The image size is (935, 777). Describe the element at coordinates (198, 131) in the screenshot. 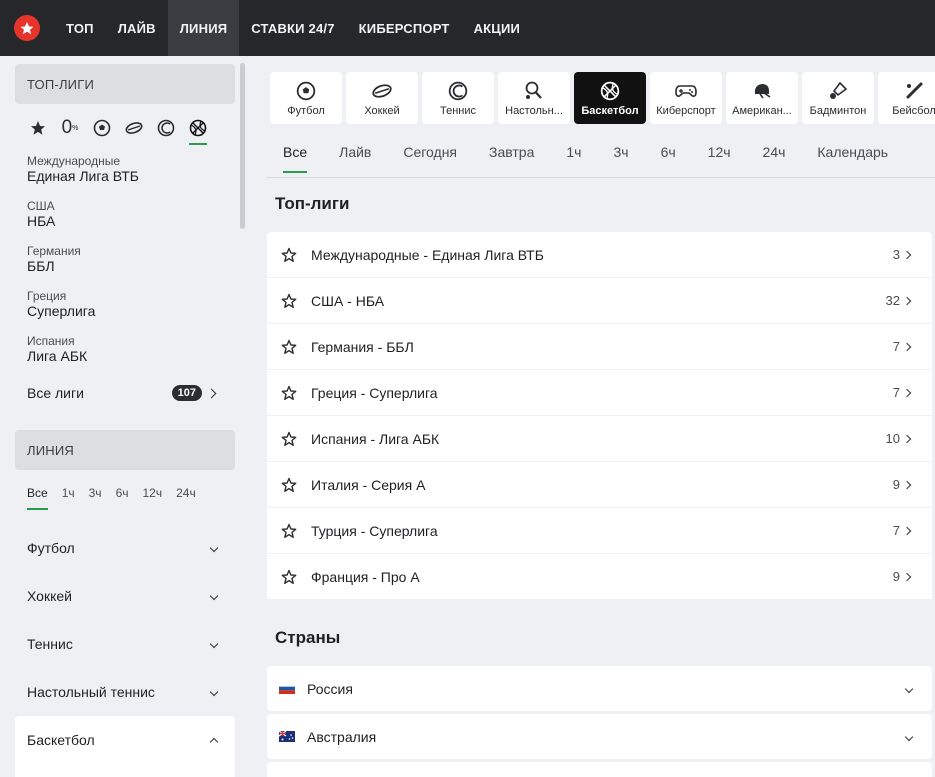

I see `basketball-icon` at that location.